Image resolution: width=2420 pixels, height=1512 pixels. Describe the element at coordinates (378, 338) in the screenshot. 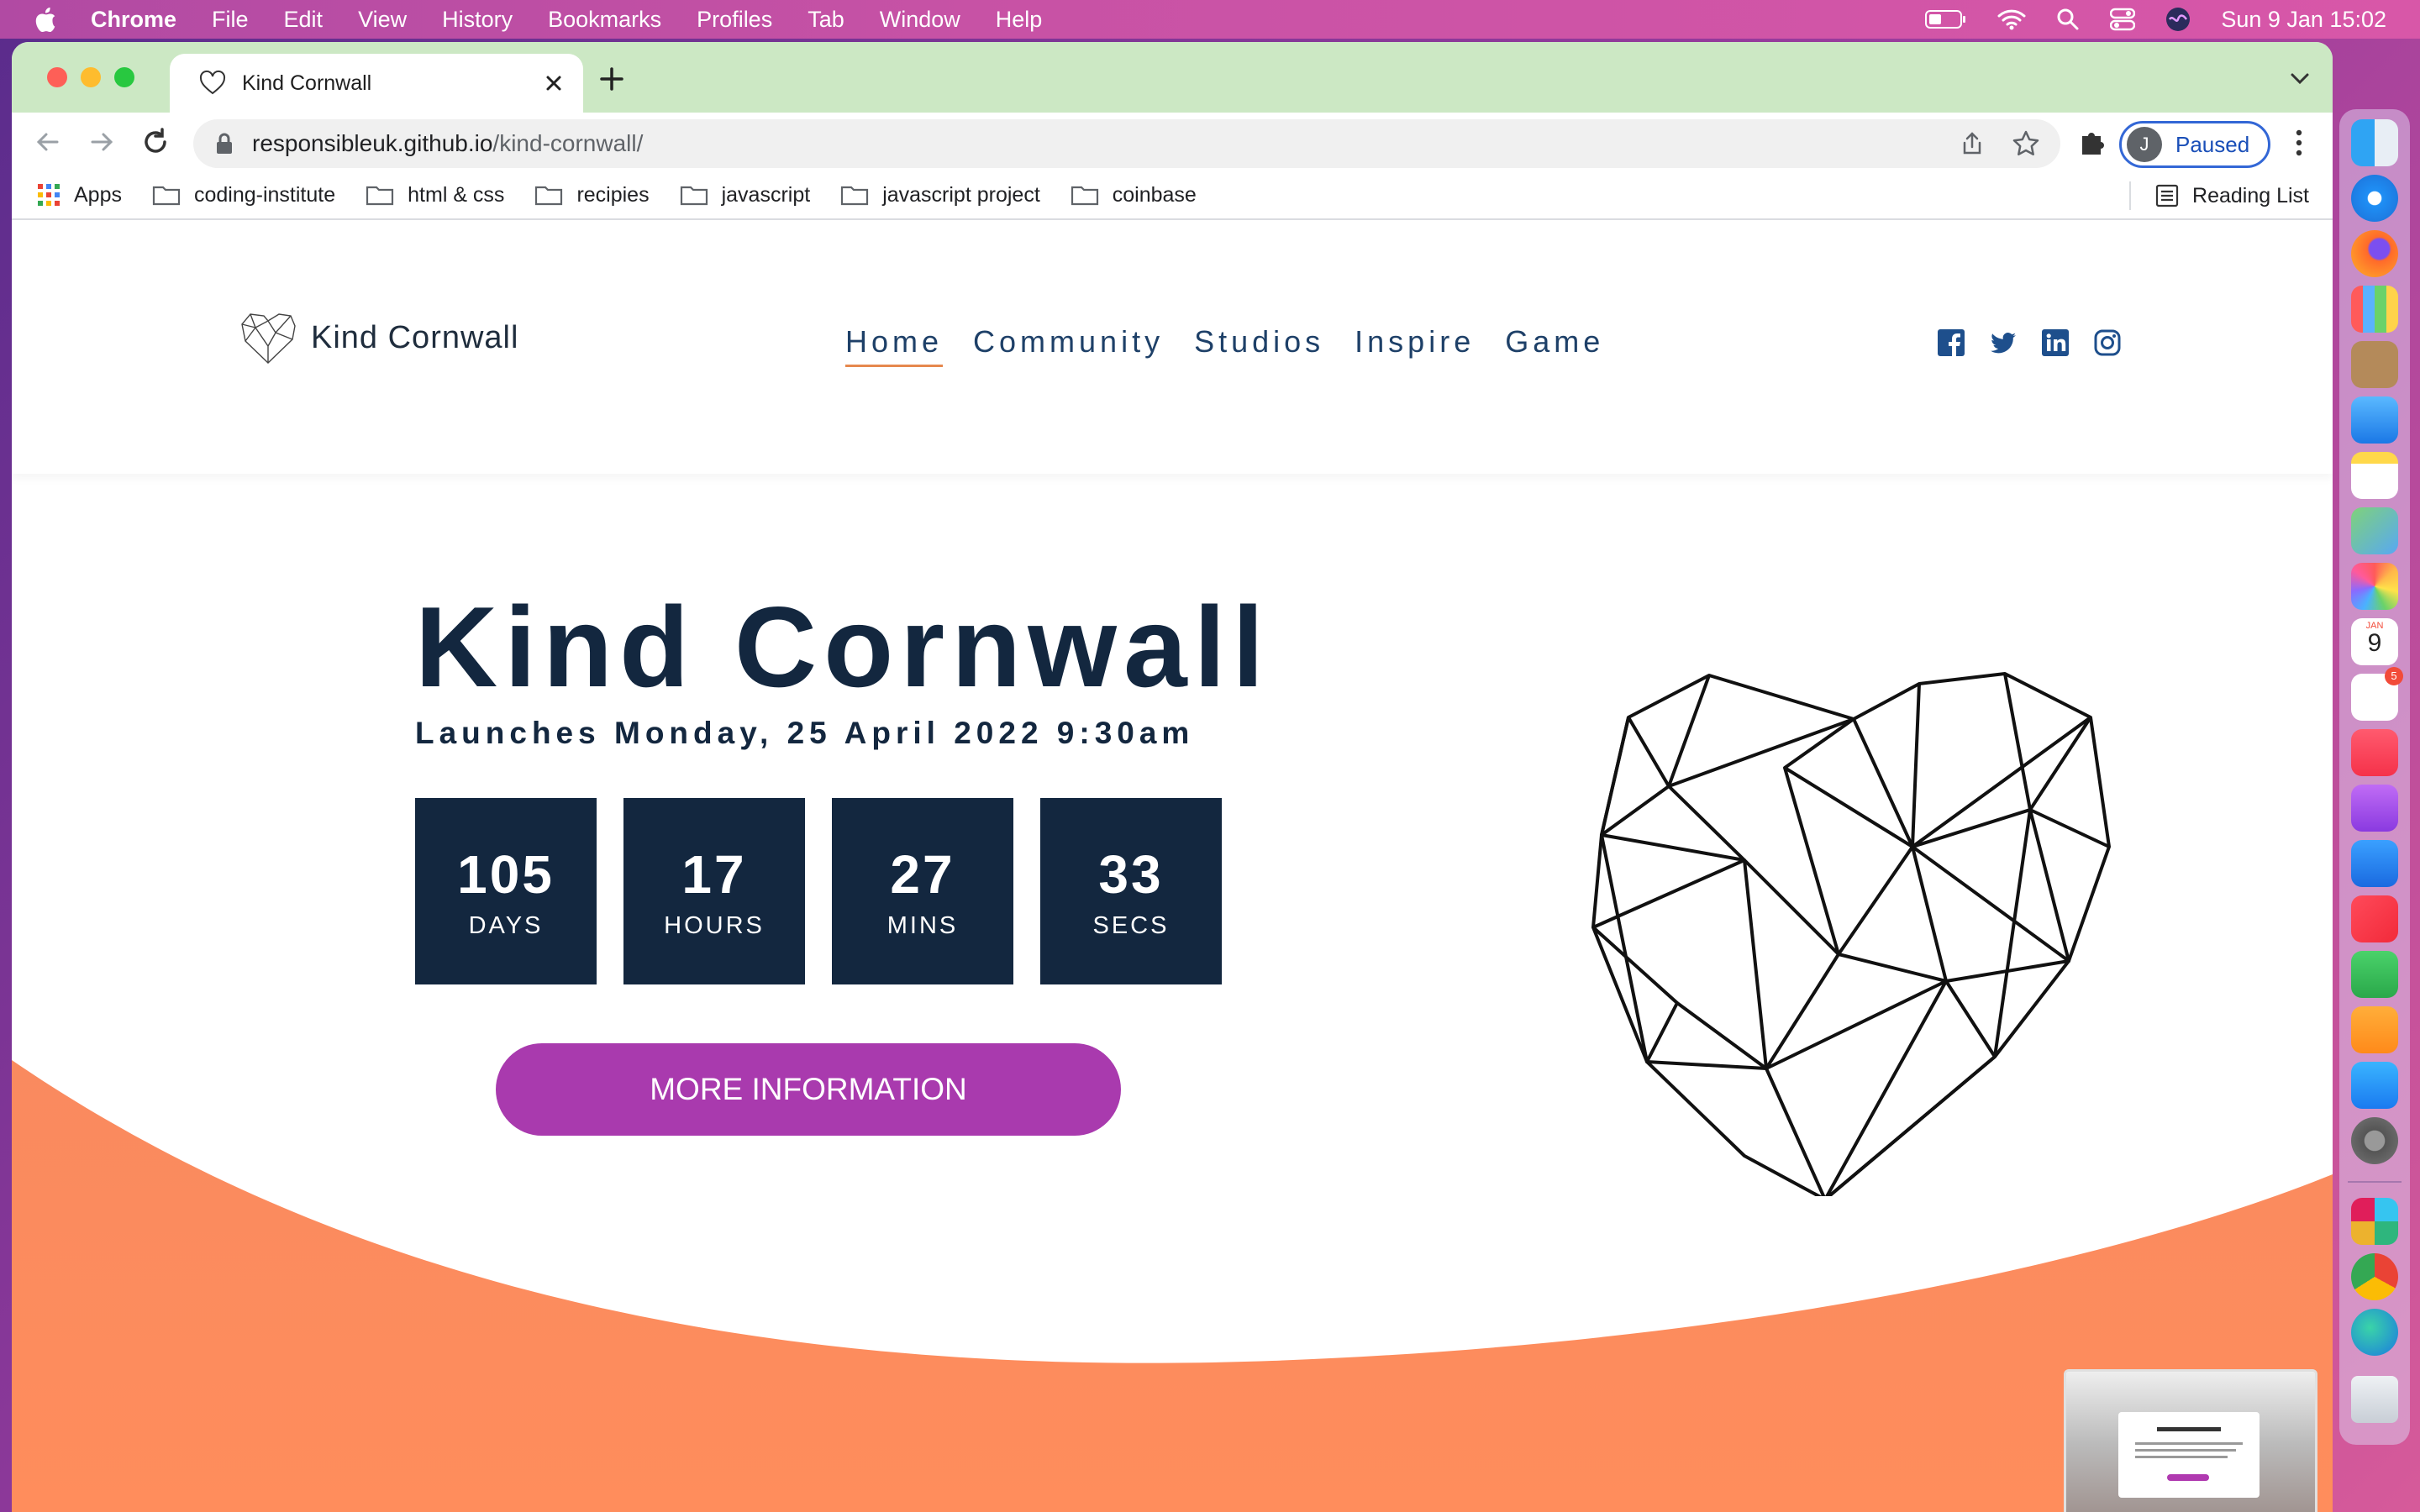

I see `site-logo: Kind Cornwall` at that location.